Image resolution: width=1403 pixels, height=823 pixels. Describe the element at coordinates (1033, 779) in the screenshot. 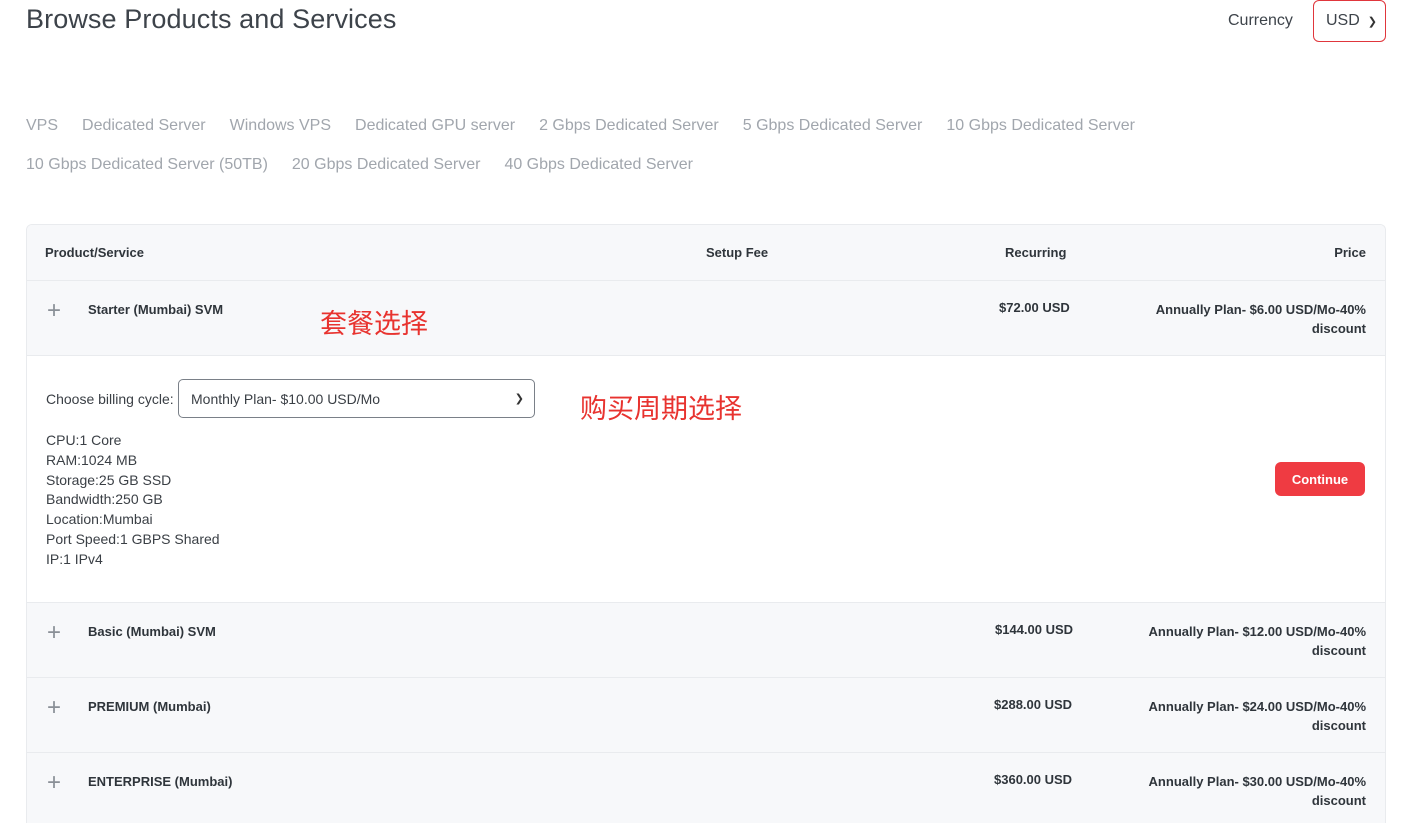

I see `product-recurring: $360.00 USD` at that location.